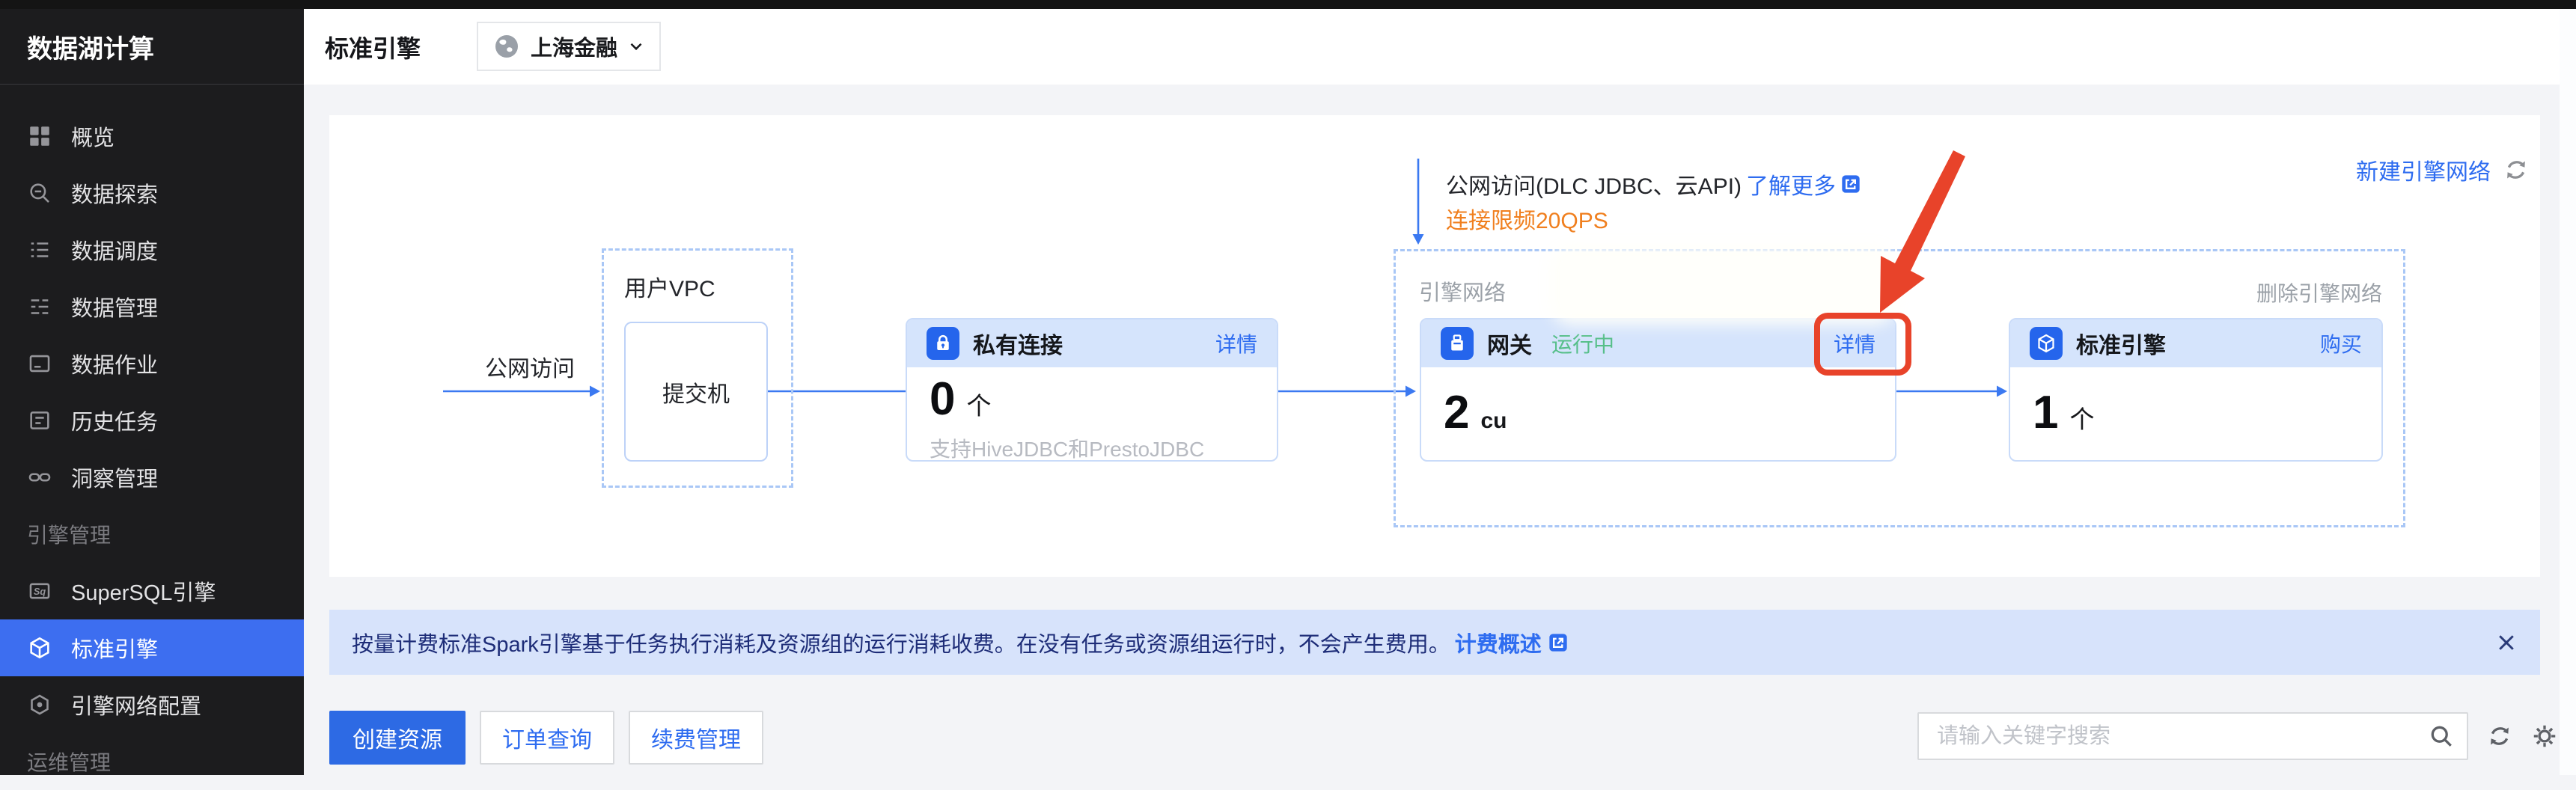  What do you see at coordinates (152, 647) in the screenshot?
I see `sidebar-item-标准引擎: 标准引擎` at bounding box center [152, 647].